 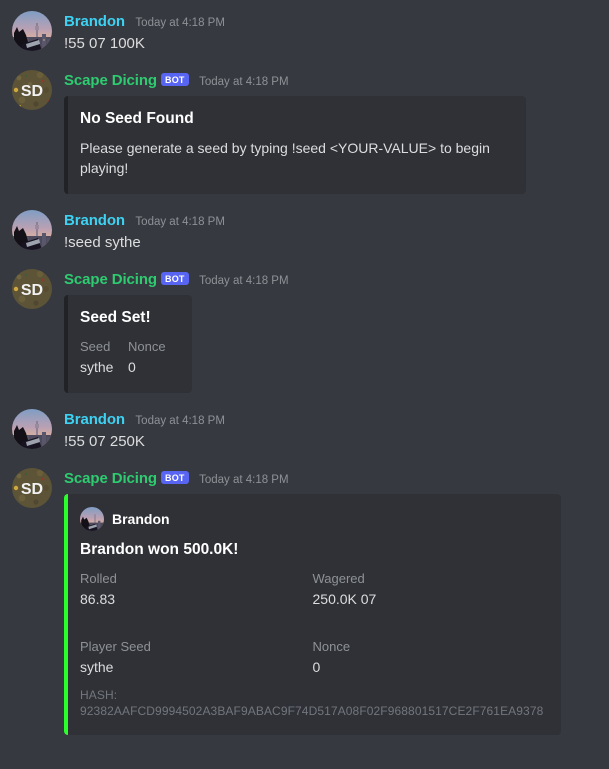 I want to click on embed-fields-row-2: Player Seed sythe Nonce 0, so click(x=312, y=657).